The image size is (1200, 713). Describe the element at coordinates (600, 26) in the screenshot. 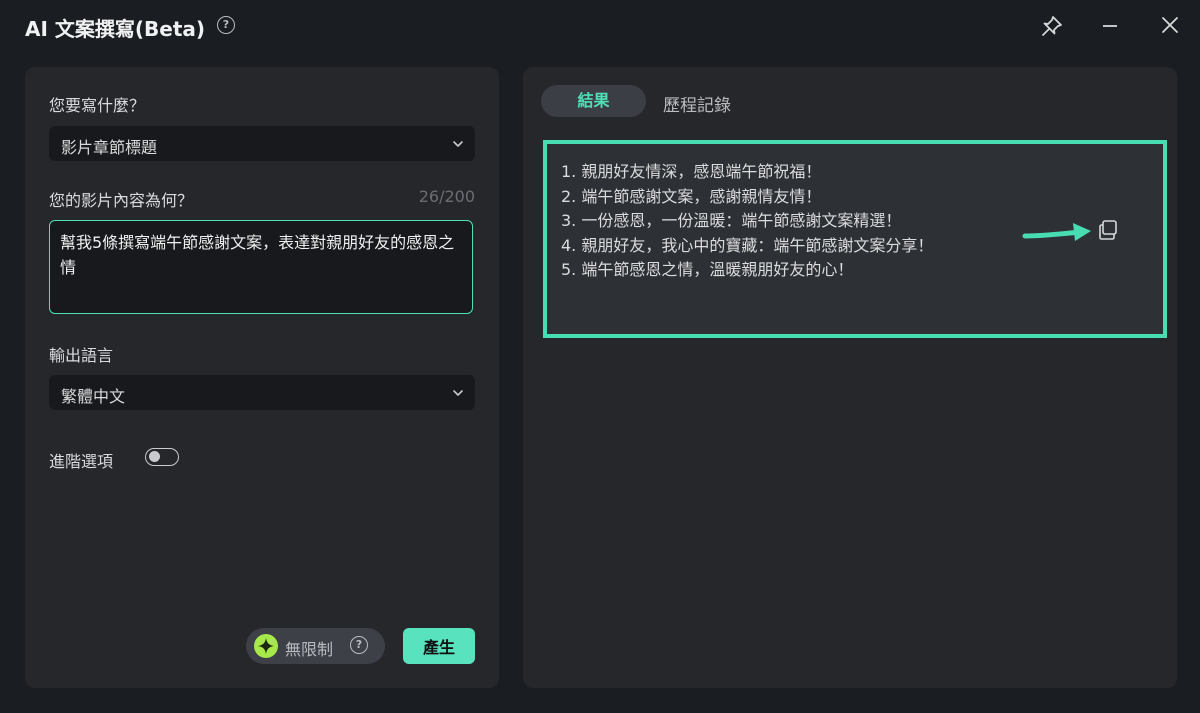

I see `title-bar: AI 文案撰寫(Beta) ?` at that location.